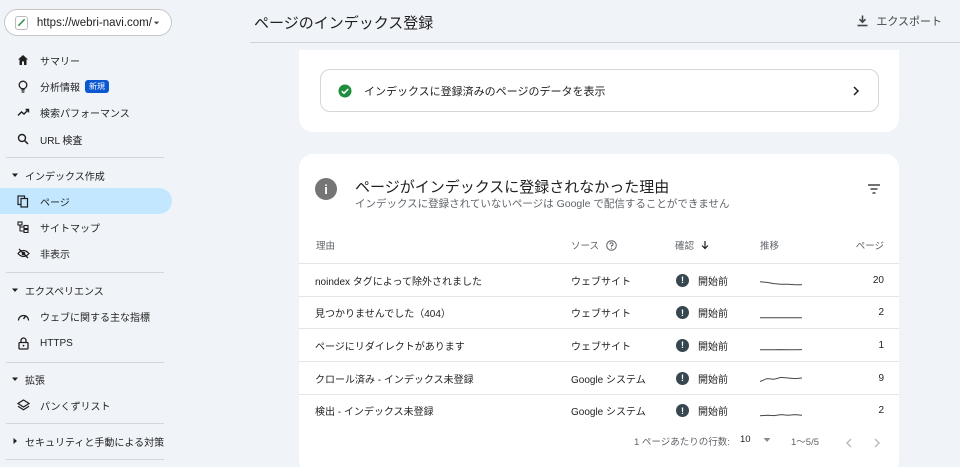  What do you see at coordinates (782, 411) in the screenshot?
I see `trend-cell` at bounding box center [782, 411].